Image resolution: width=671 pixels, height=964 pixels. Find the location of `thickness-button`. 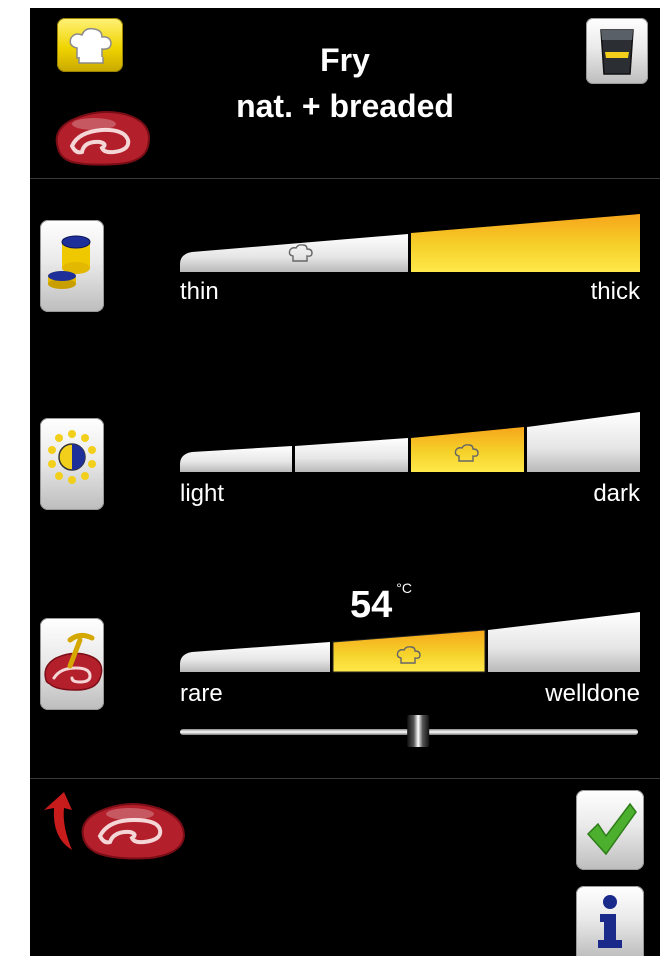

thickness-button is located at coordinates (72, 266).